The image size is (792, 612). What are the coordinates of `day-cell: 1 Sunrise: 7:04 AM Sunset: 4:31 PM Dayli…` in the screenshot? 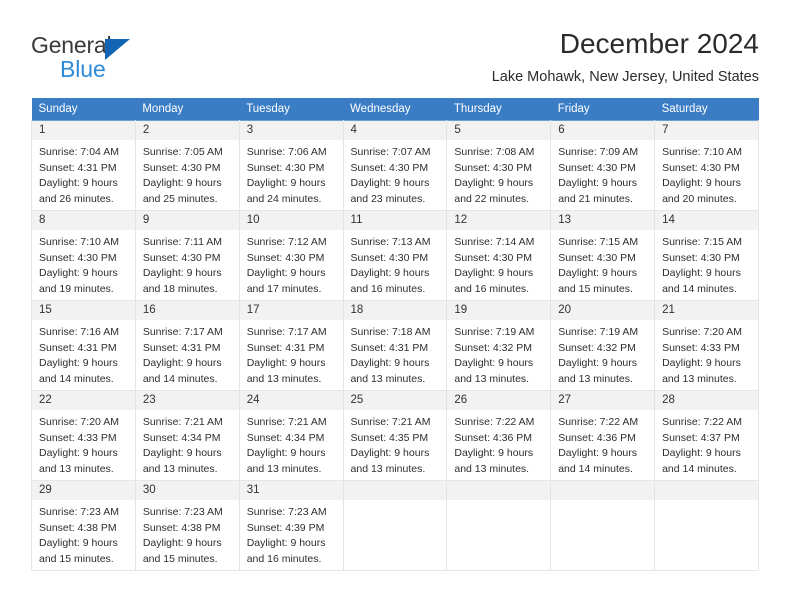 It's located at (83, 165).